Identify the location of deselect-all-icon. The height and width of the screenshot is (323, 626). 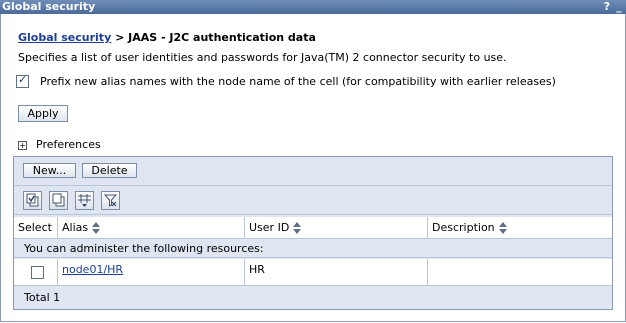
(58, 200).